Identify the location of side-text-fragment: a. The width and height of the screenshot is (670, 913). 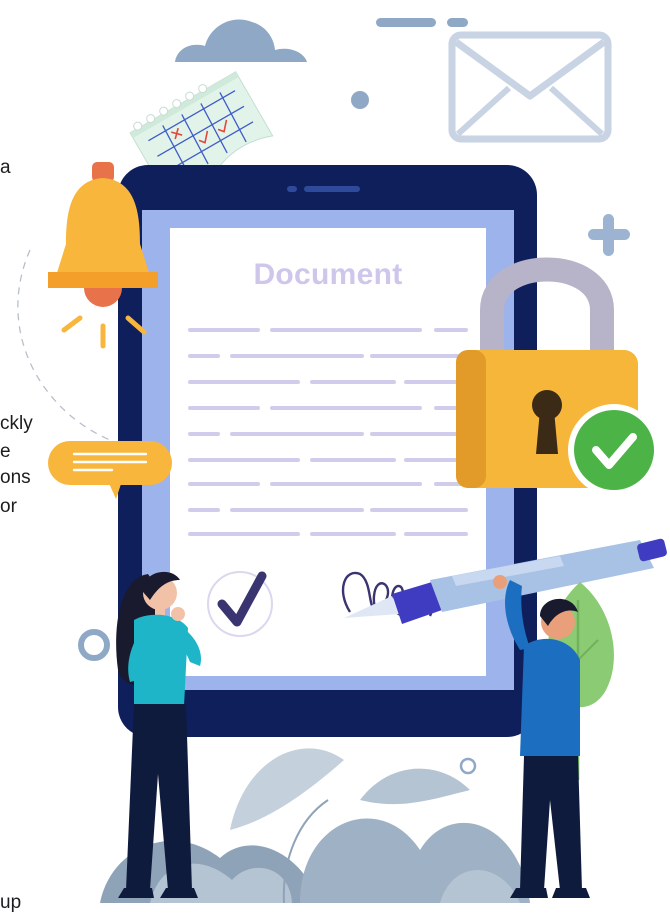
(5, 167).